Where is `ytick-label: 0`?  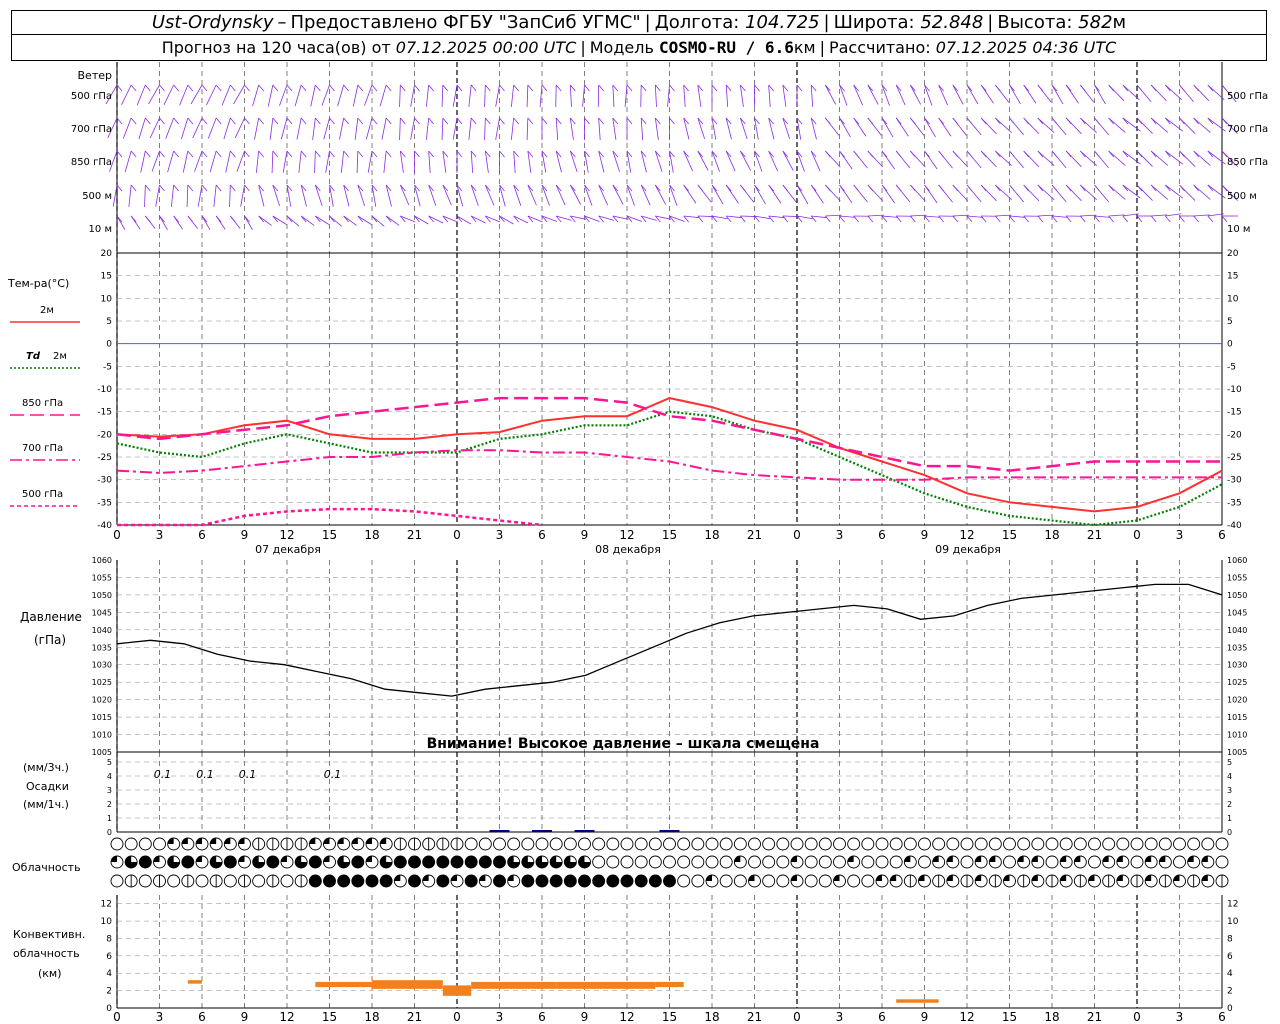
ytick-label: 0 is located at coordinates (109, 832).